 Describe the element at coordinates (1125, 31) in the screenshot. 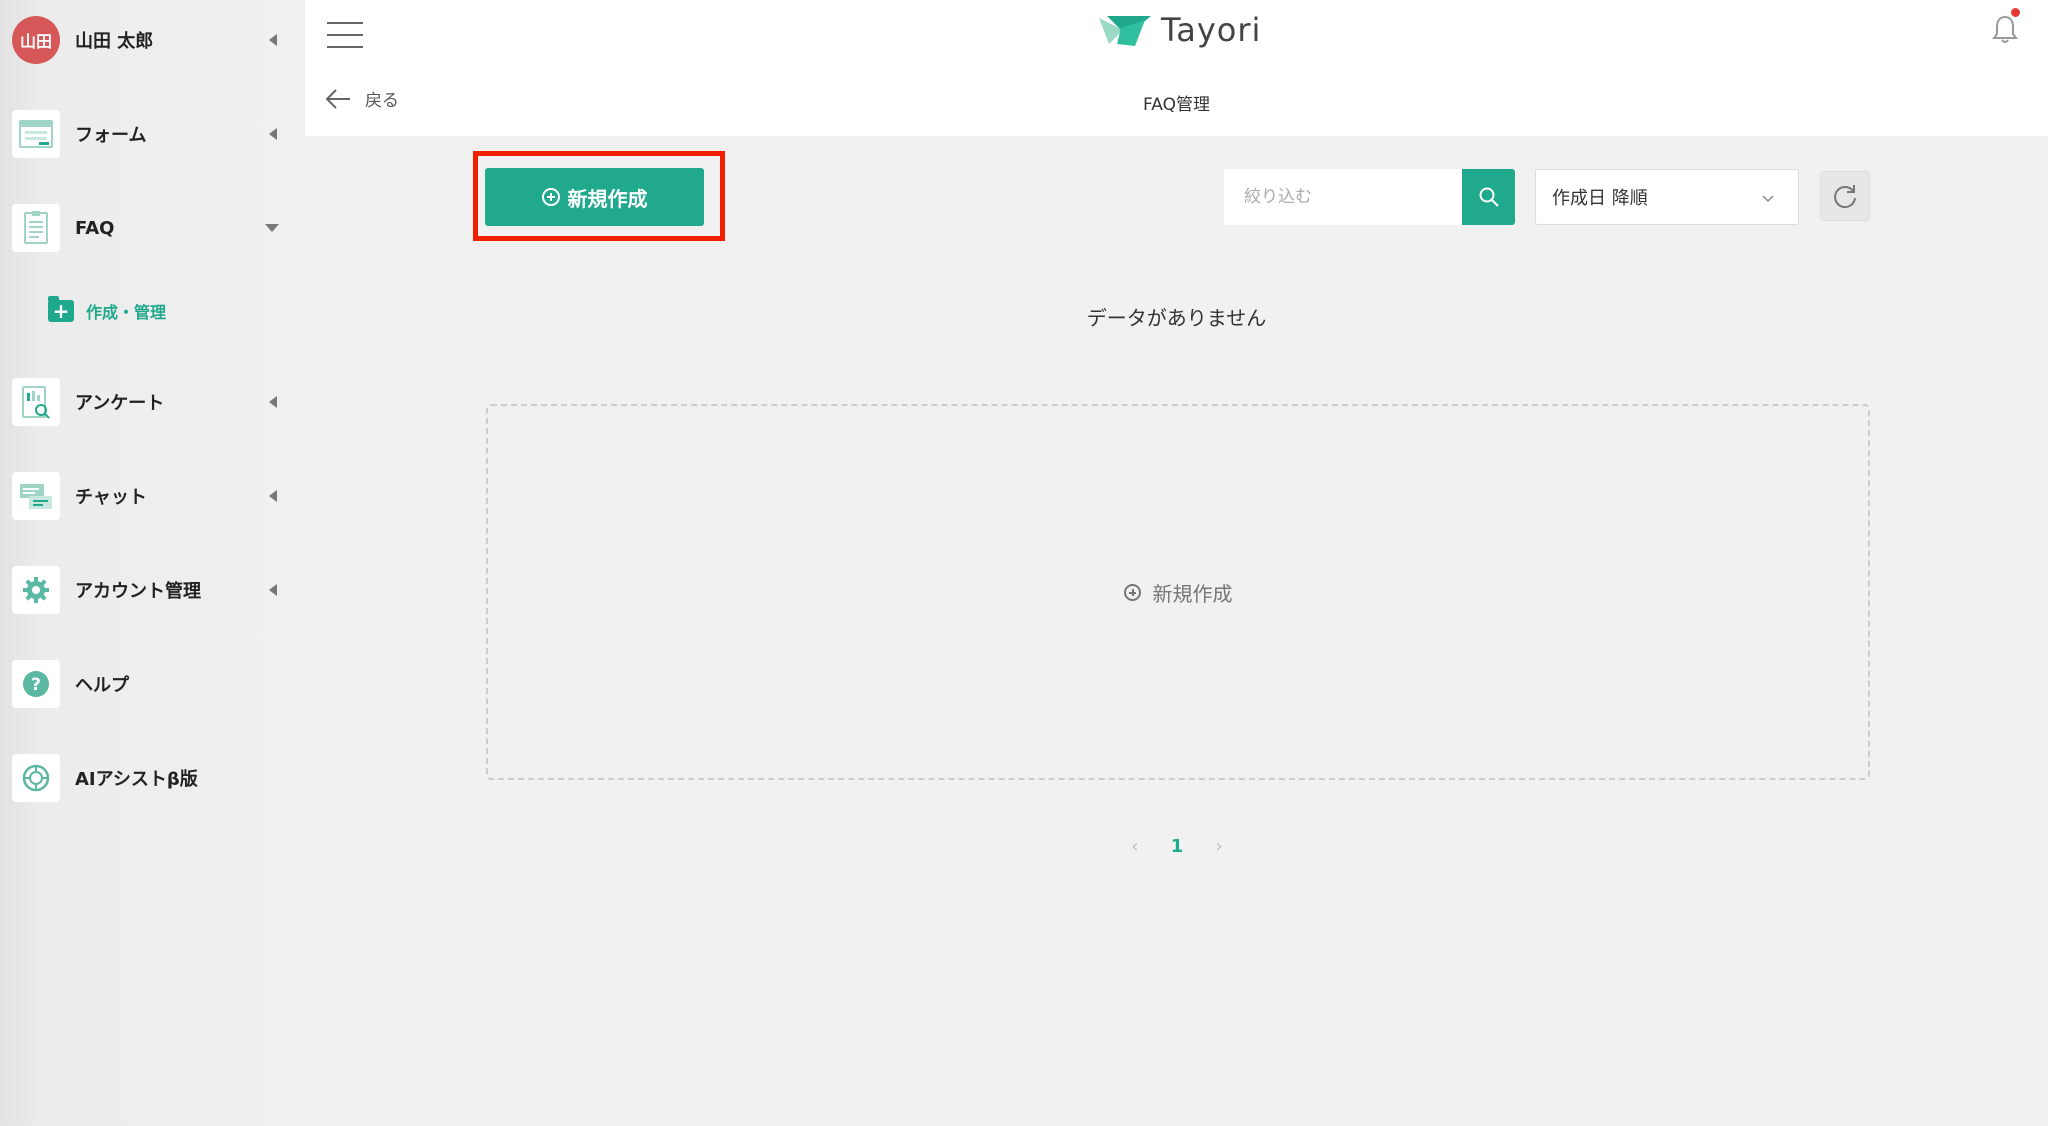

I see `logo-bird-icon` at that location.